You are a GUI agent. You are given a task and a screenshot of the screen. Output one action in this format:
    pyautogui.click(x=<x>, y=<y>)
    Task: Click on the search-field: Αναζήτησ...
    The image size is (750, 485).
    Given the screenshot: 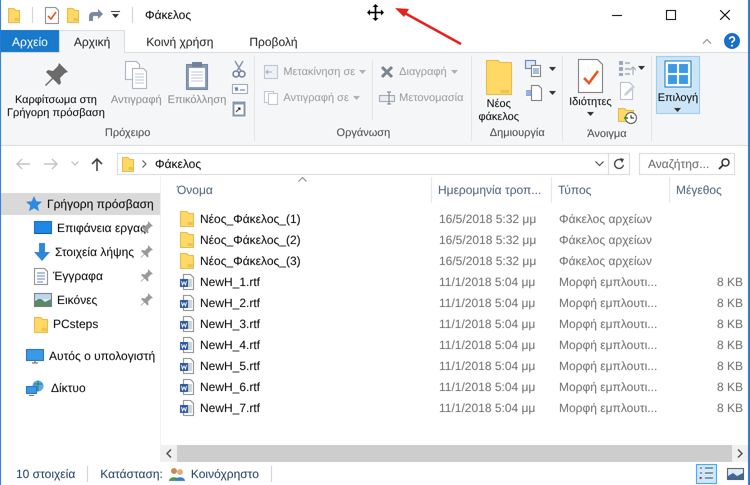 What is the action you would take?
    pyautogui.click(x=687, y=163)
    